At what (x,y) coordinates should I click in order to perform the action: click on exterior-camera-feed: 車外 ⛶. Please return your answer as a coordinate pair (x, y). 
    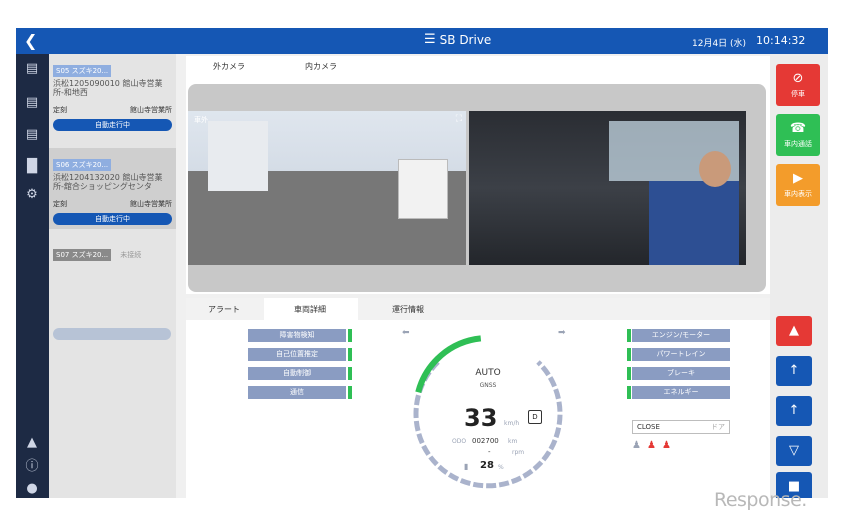
    Looking at the image, I should click on (327, 188).